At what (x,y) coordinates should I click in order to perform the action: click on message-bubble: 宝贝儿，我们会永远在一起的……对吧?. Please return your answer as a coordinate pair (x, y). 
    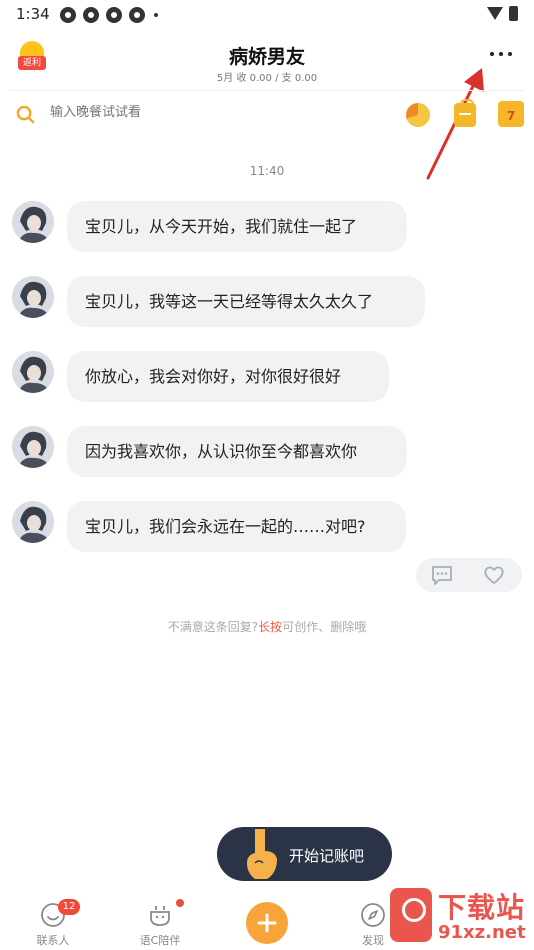
    Looking at the image, I should click on (236, 526).